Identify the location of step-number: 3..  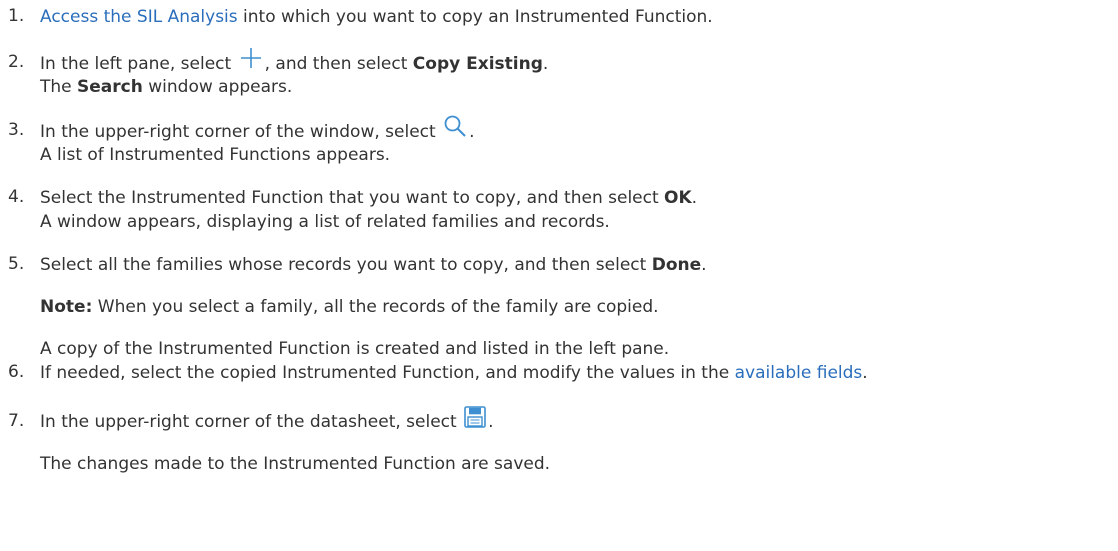
(16, 130).